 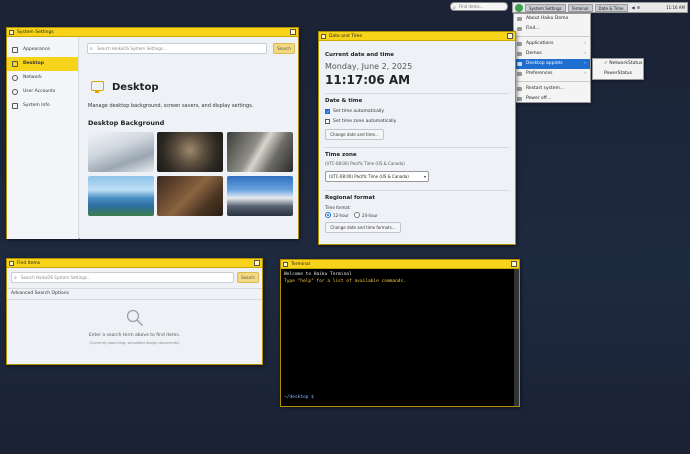 I want to click on globe-icon, so click(x=15, y=78).